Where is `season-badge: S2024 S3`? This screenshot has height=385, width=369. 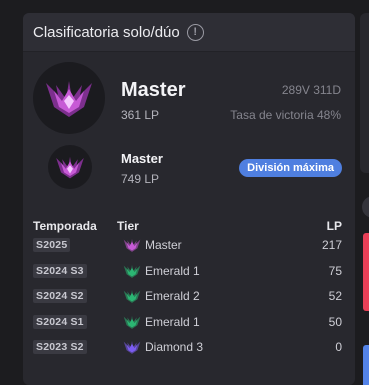 season-badge: S2024 S3 is located at coordinates (60, 270).